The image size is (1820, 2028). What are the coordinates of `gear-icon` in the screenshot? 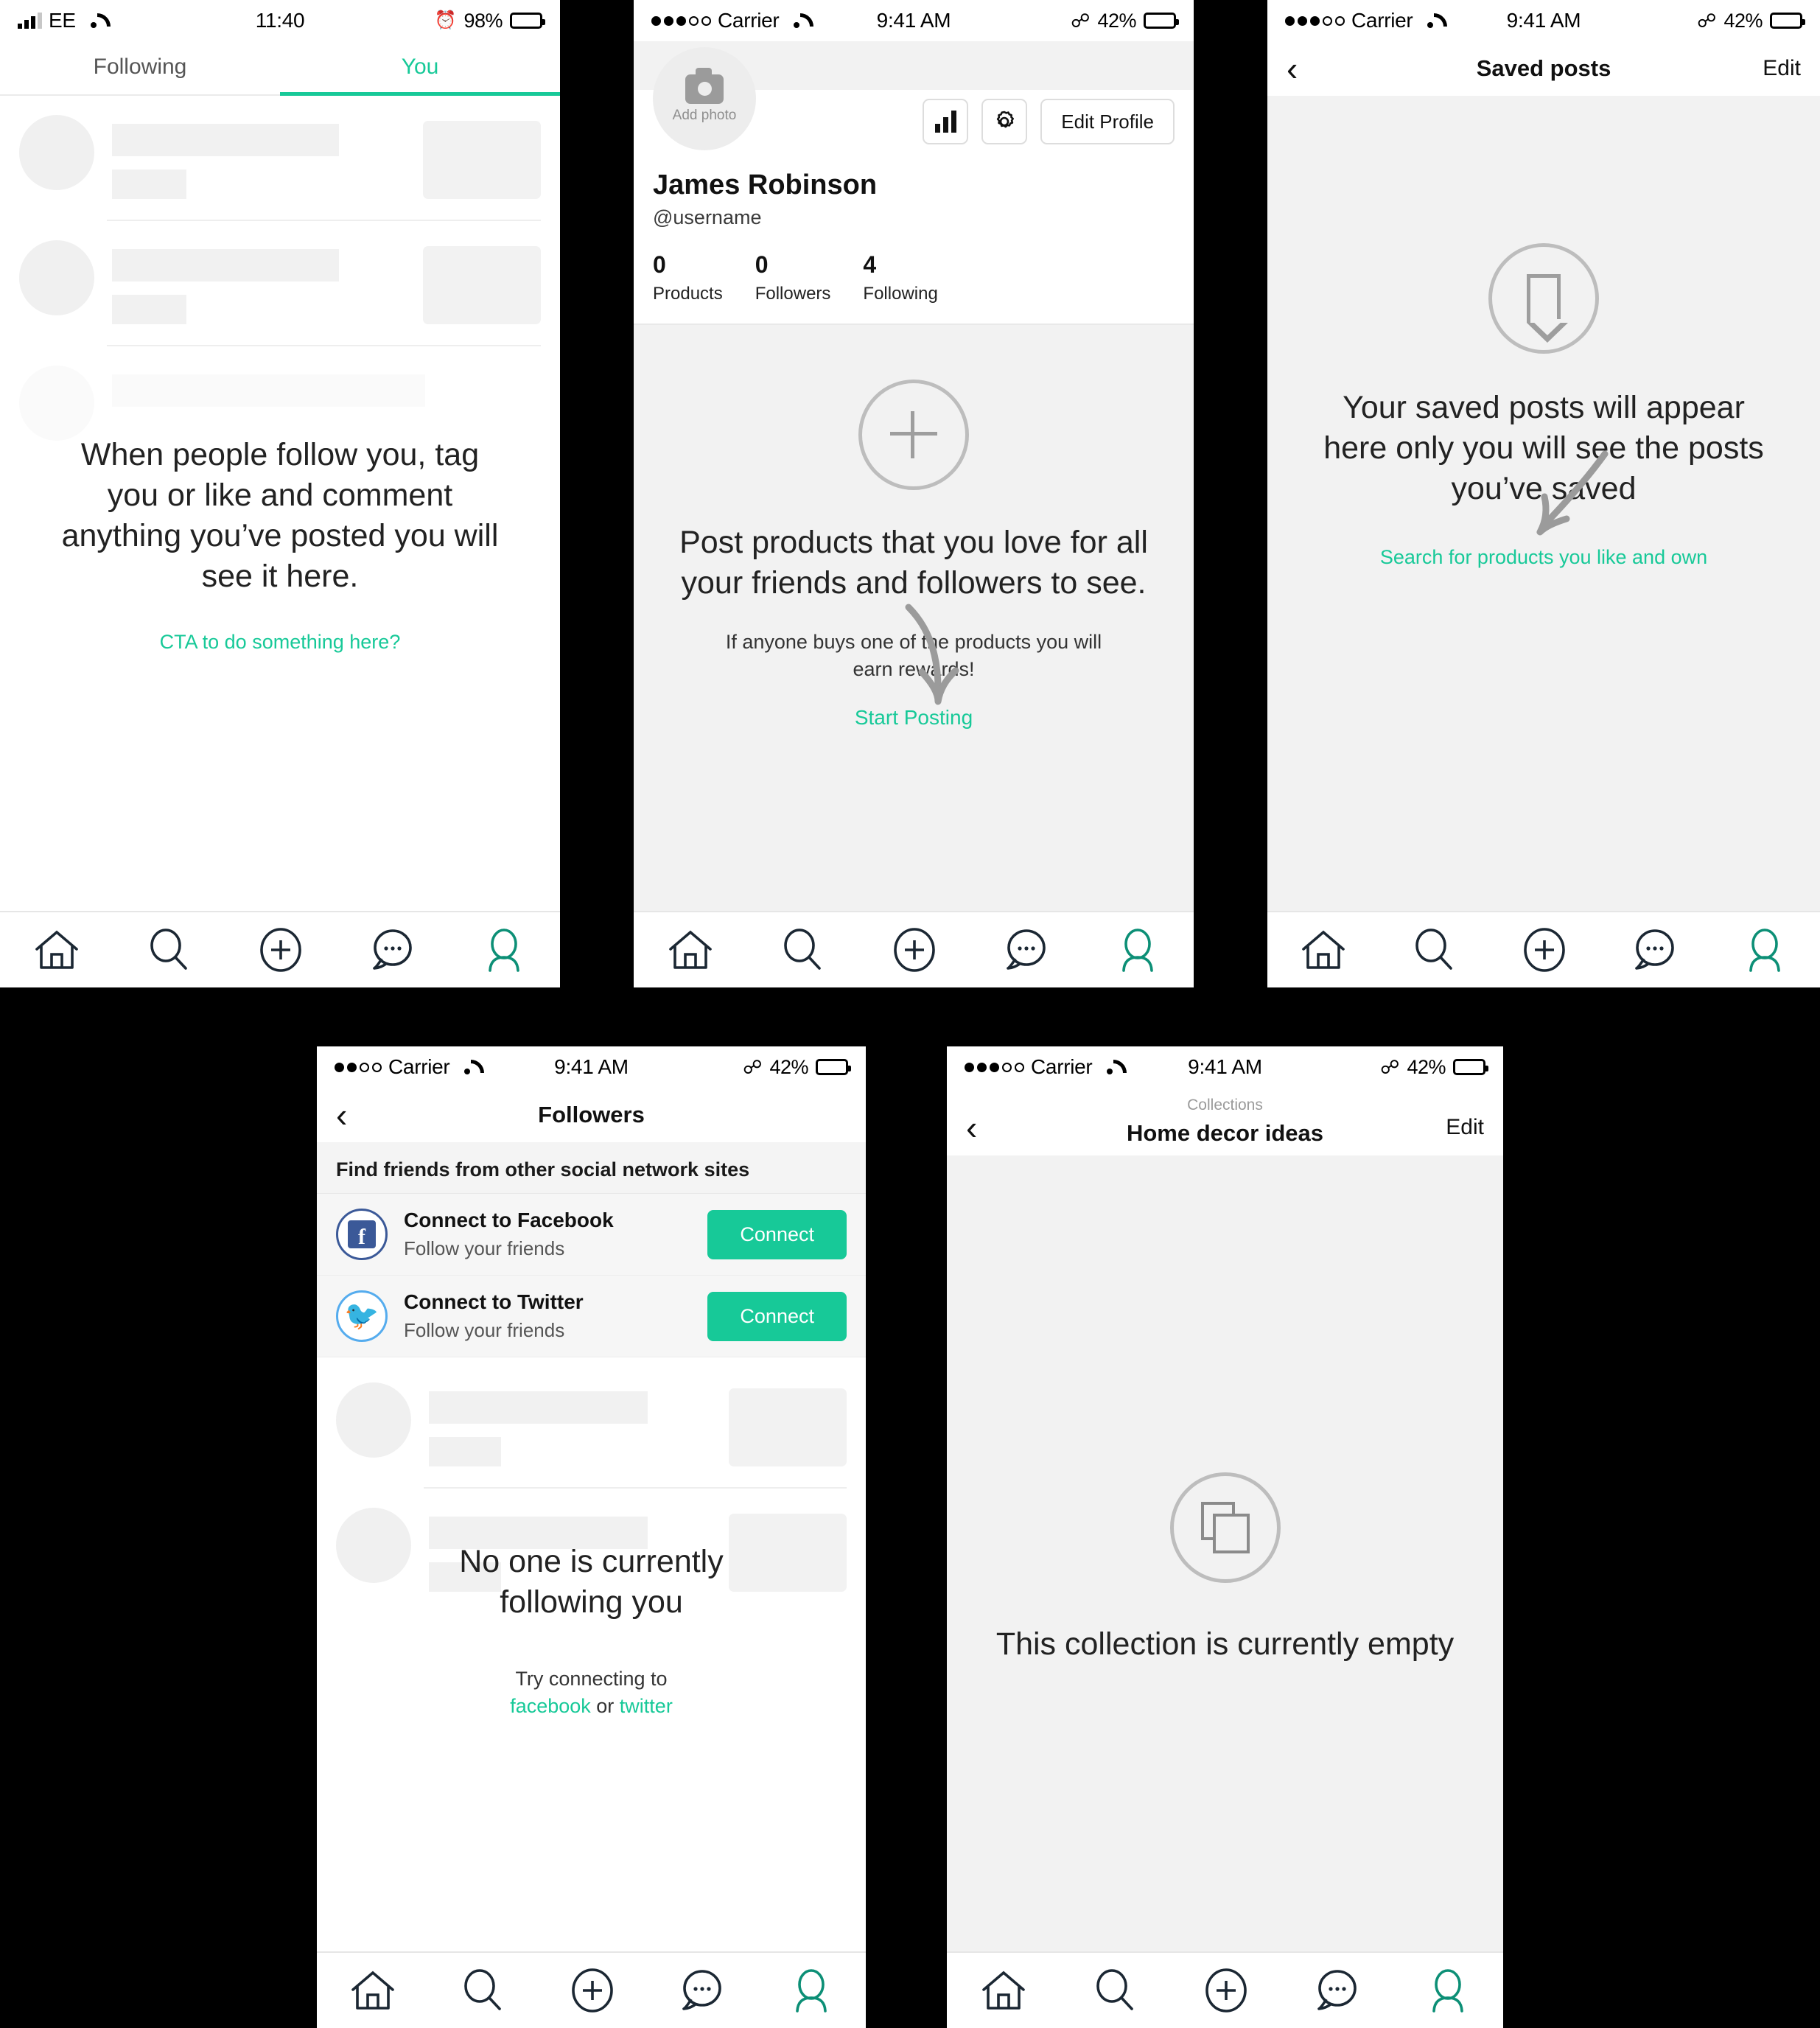 It's located at (1006, 120).